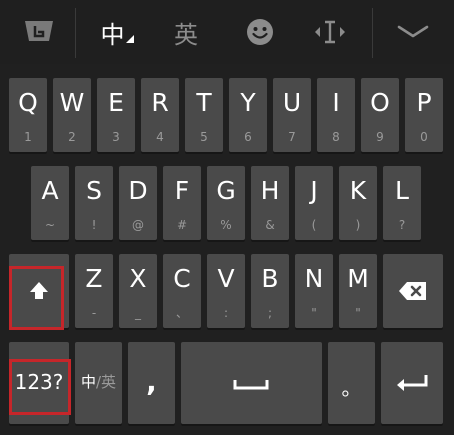 Image resolution: width=454 pixels, height=435 pixels. What do you see at coordinates (204, 137) in the screenshot?
I see `key-secondary: 5` at bounding box center [204, 137].